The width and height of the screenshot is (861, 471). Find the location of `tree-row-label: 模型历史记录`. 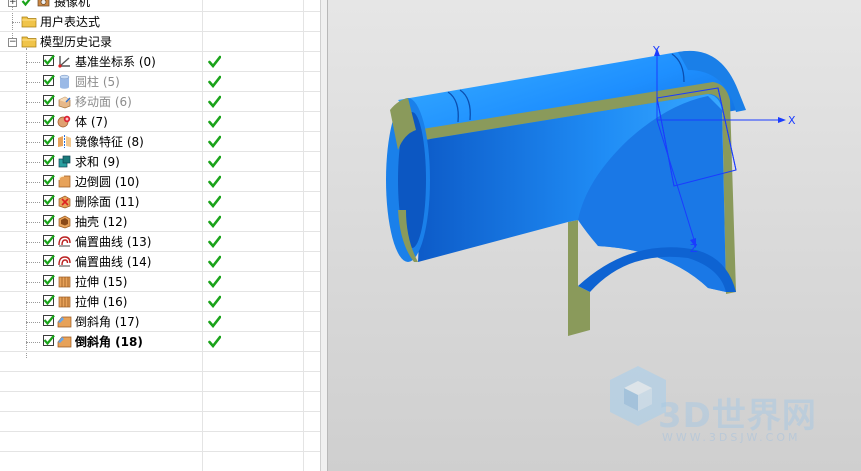

tree-row-label: 模型历史记录 is located at coordinates (76, 42).